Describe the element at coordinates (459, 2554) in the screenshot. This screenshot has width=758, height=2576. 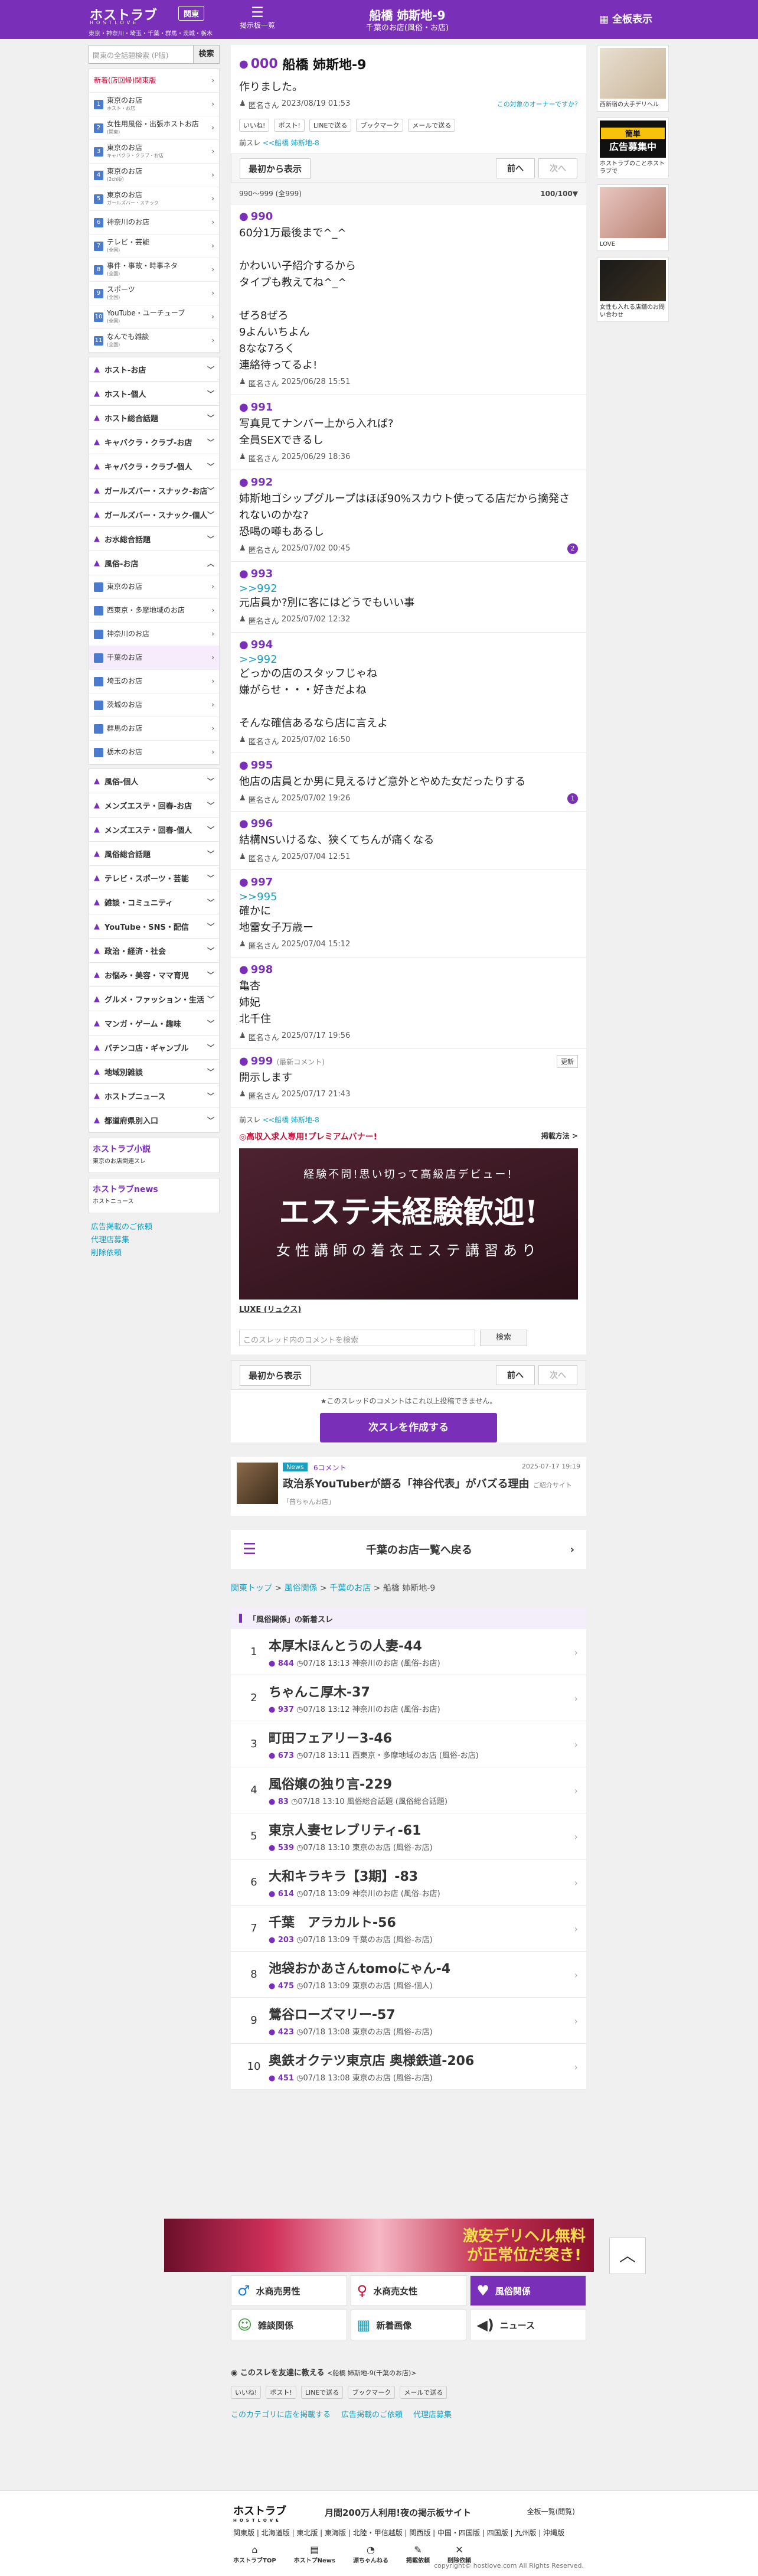
I see `footer-nav-delete: ✕ 削除依頼` at that location.